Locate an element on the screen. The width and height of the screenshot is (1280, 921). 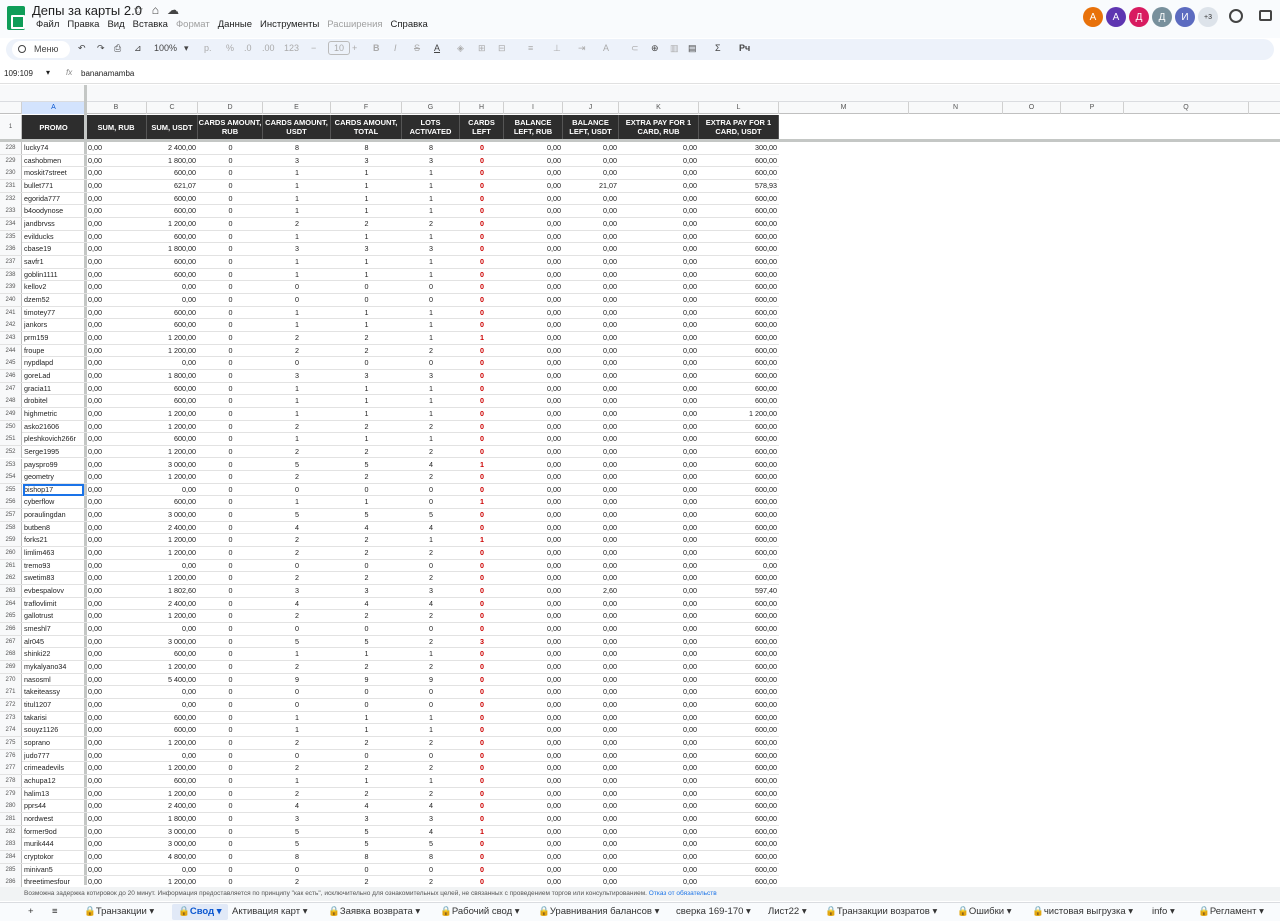
table-cell: 1 802,60 is located at coordinates (172, 591).